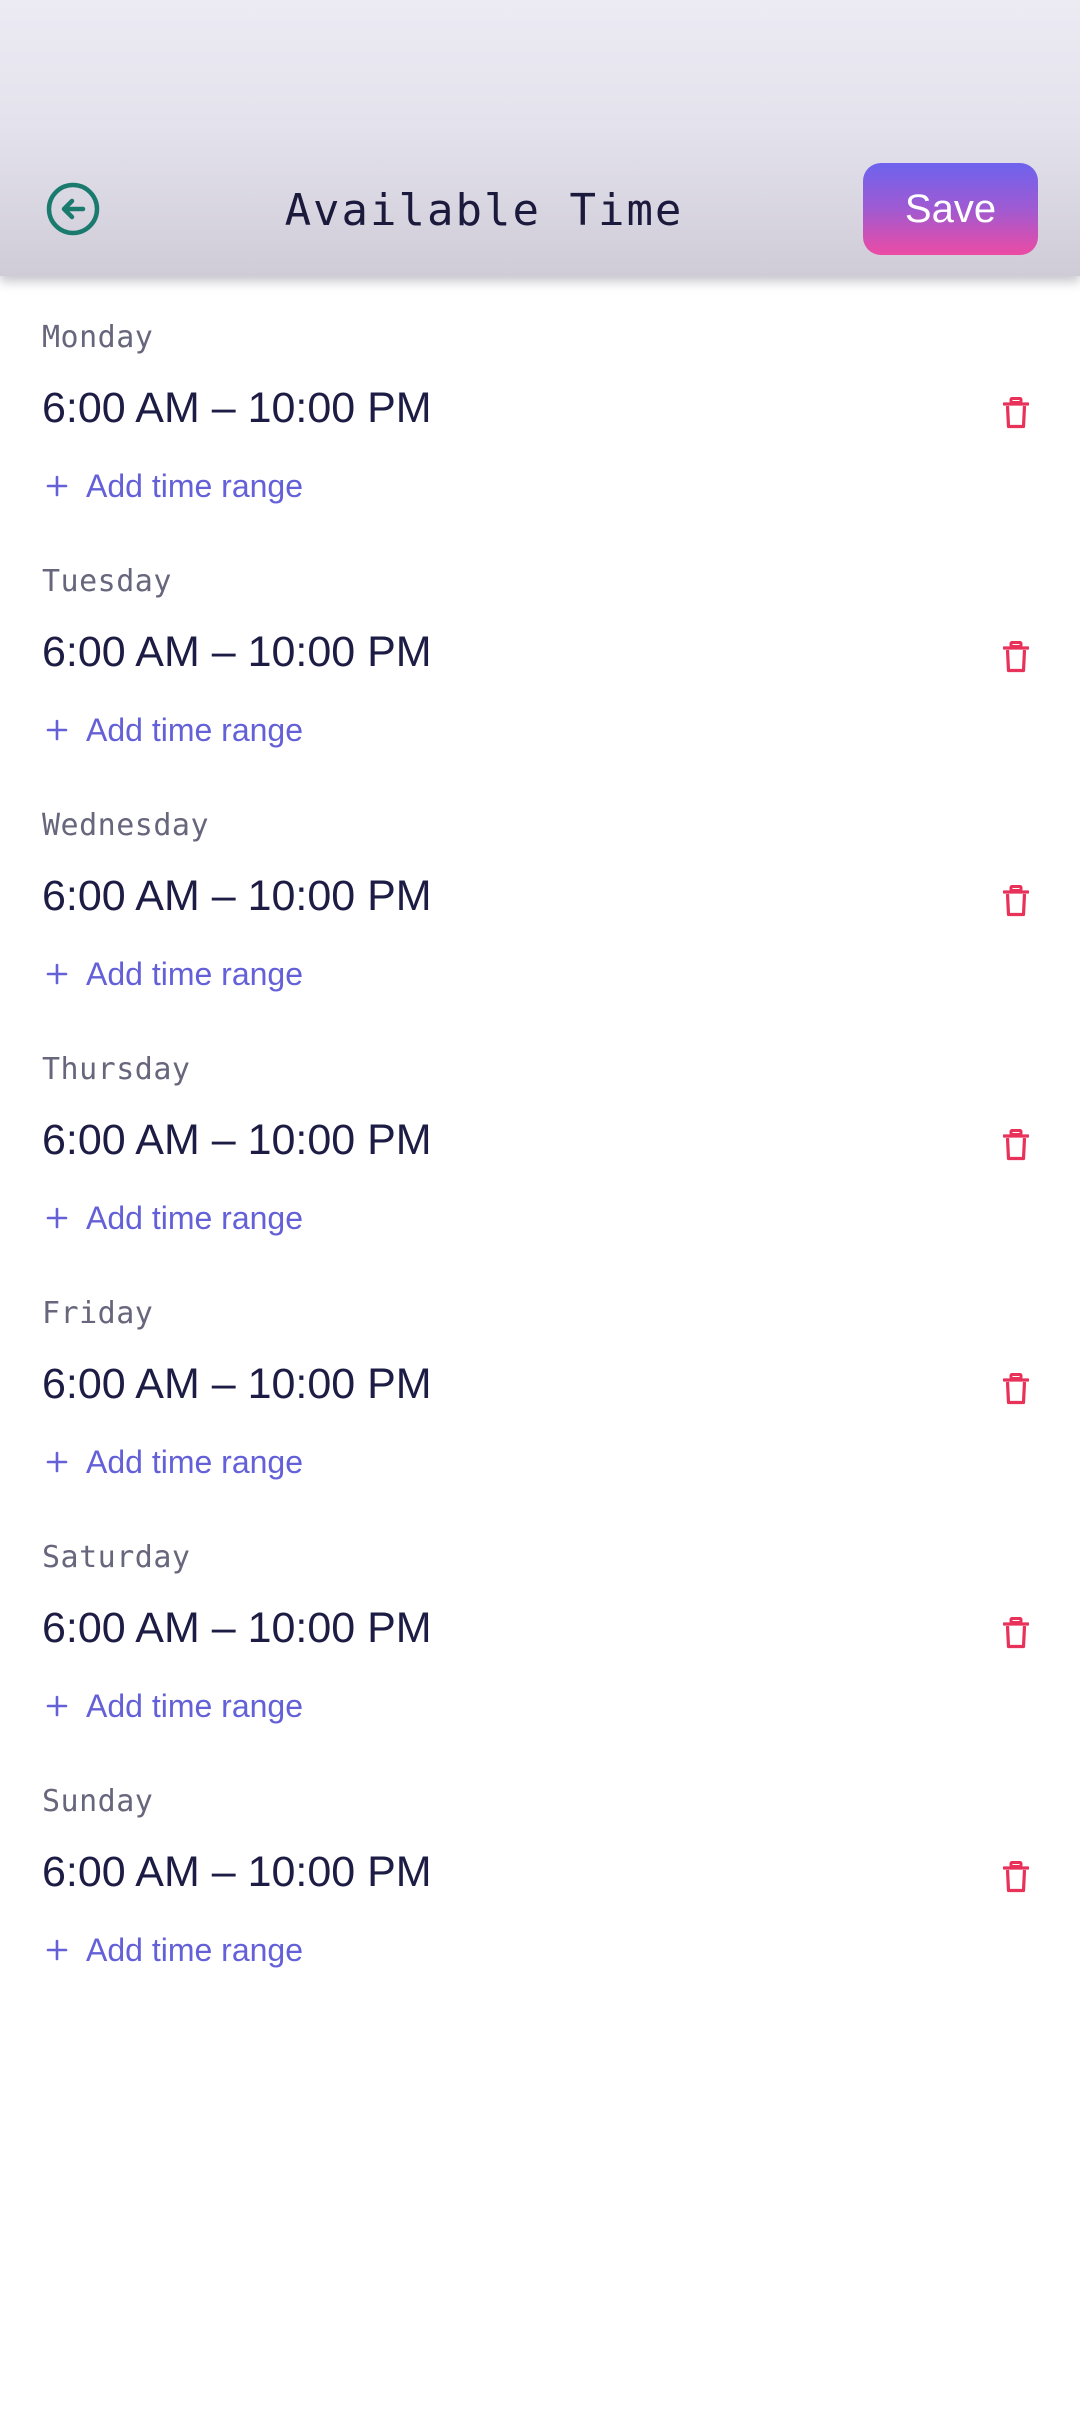 The height and width of the screenshot is (2424, 1080). What do you see at coordinates (540, 1374) in the screenshot?
I see `day-section-friday: Friday 6:00 AM – 10:00 PM Add time range` at bounding box center [540, 1374].